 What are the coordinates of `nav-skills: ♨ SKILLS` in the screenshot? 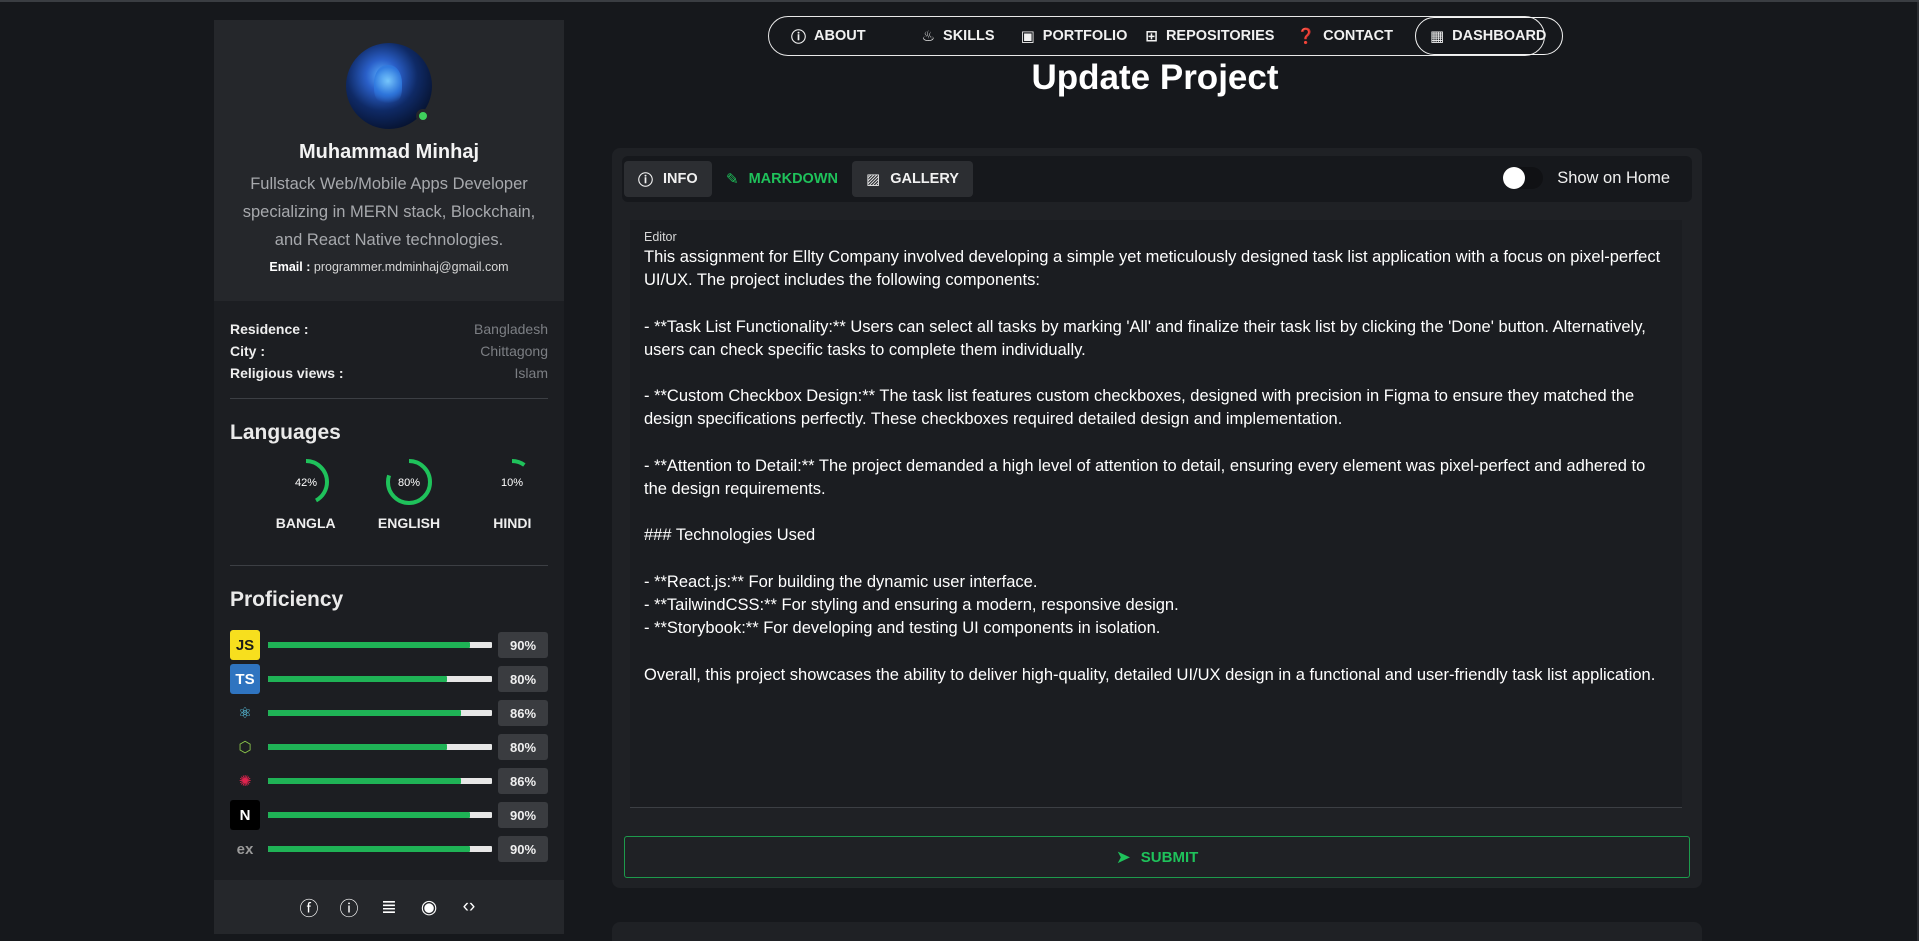 It's located at (958, 36).